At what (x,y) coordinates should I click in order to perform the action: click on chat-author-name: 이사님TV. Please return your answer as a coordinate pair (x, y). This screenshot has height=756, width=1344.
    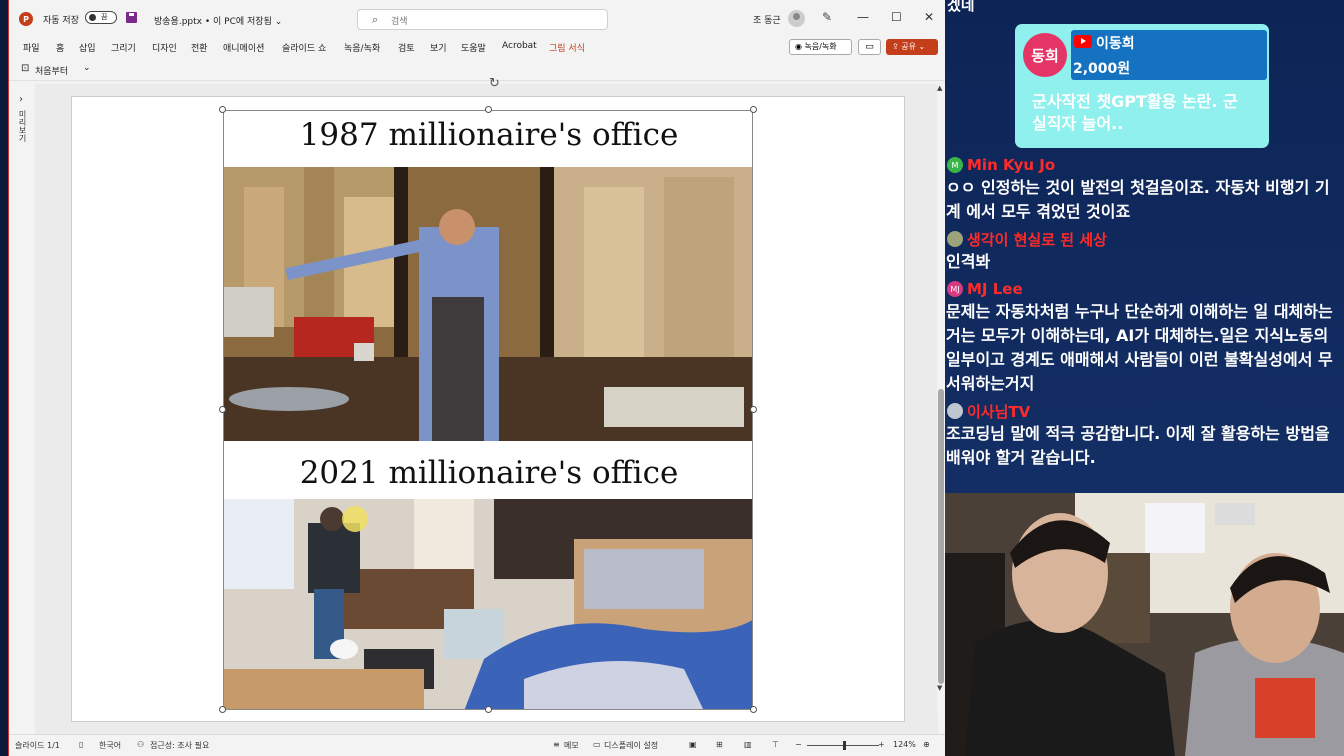
    Looking at the image, I should click on (999, 411).